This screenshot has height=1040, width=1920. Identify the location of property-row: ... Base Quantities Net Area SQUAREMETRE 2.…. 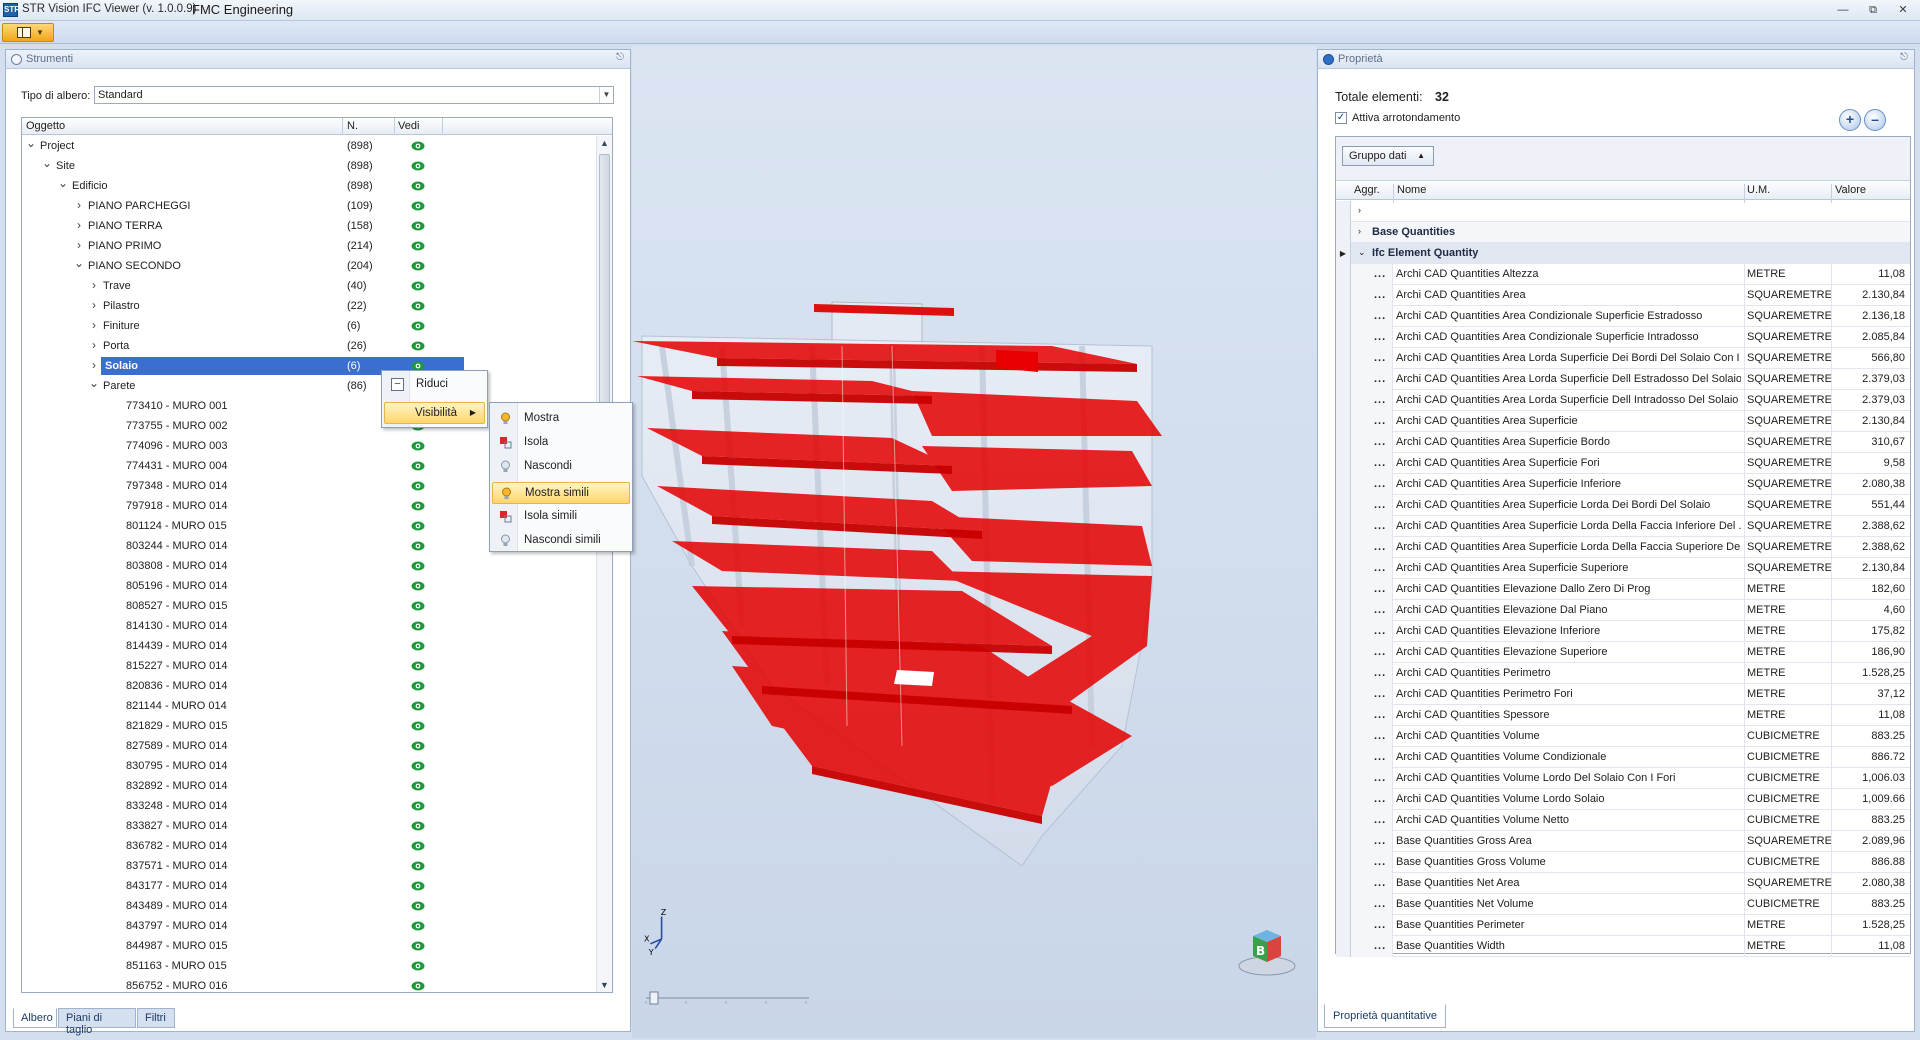
(1623, 883).